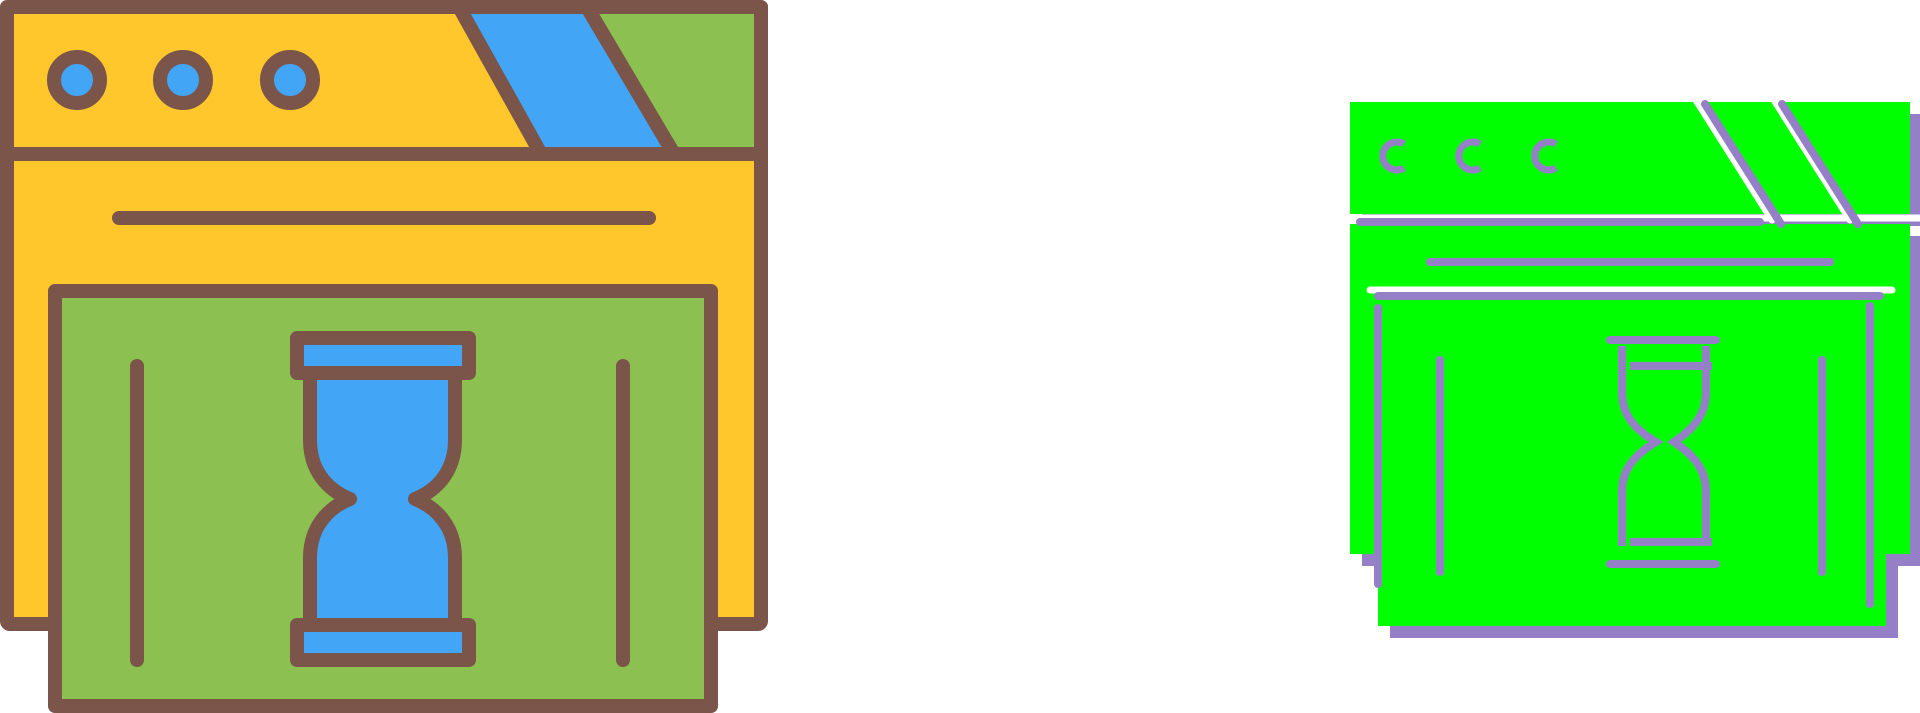 This screenshot has height=713, width=1920. What do you see at coordinates (1630, 158) in the screenshot?
I see `glyph-title-bar` at bounding box center [1630, 158].